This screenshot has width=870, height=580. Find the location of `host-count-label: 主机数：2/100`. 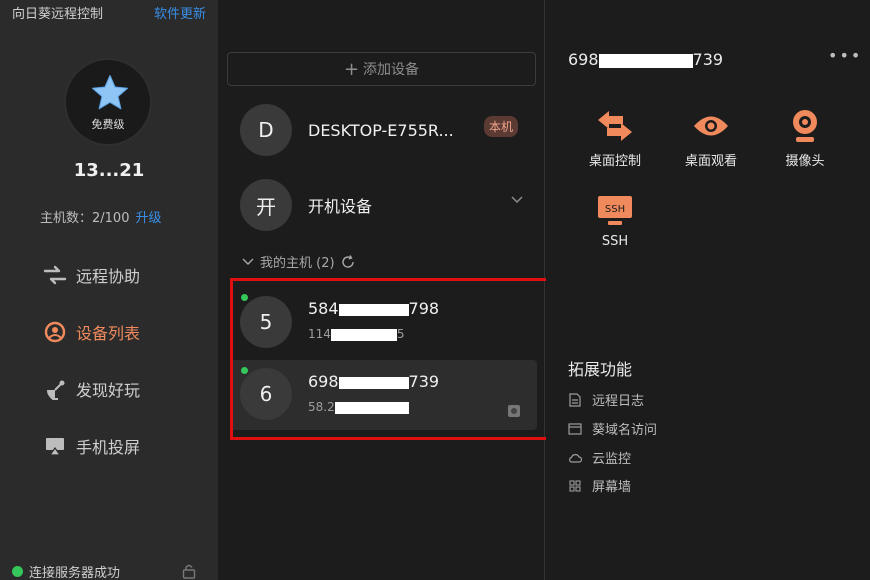

host-count-label: 主机数：2/100 is located at coordinates (85, 218).